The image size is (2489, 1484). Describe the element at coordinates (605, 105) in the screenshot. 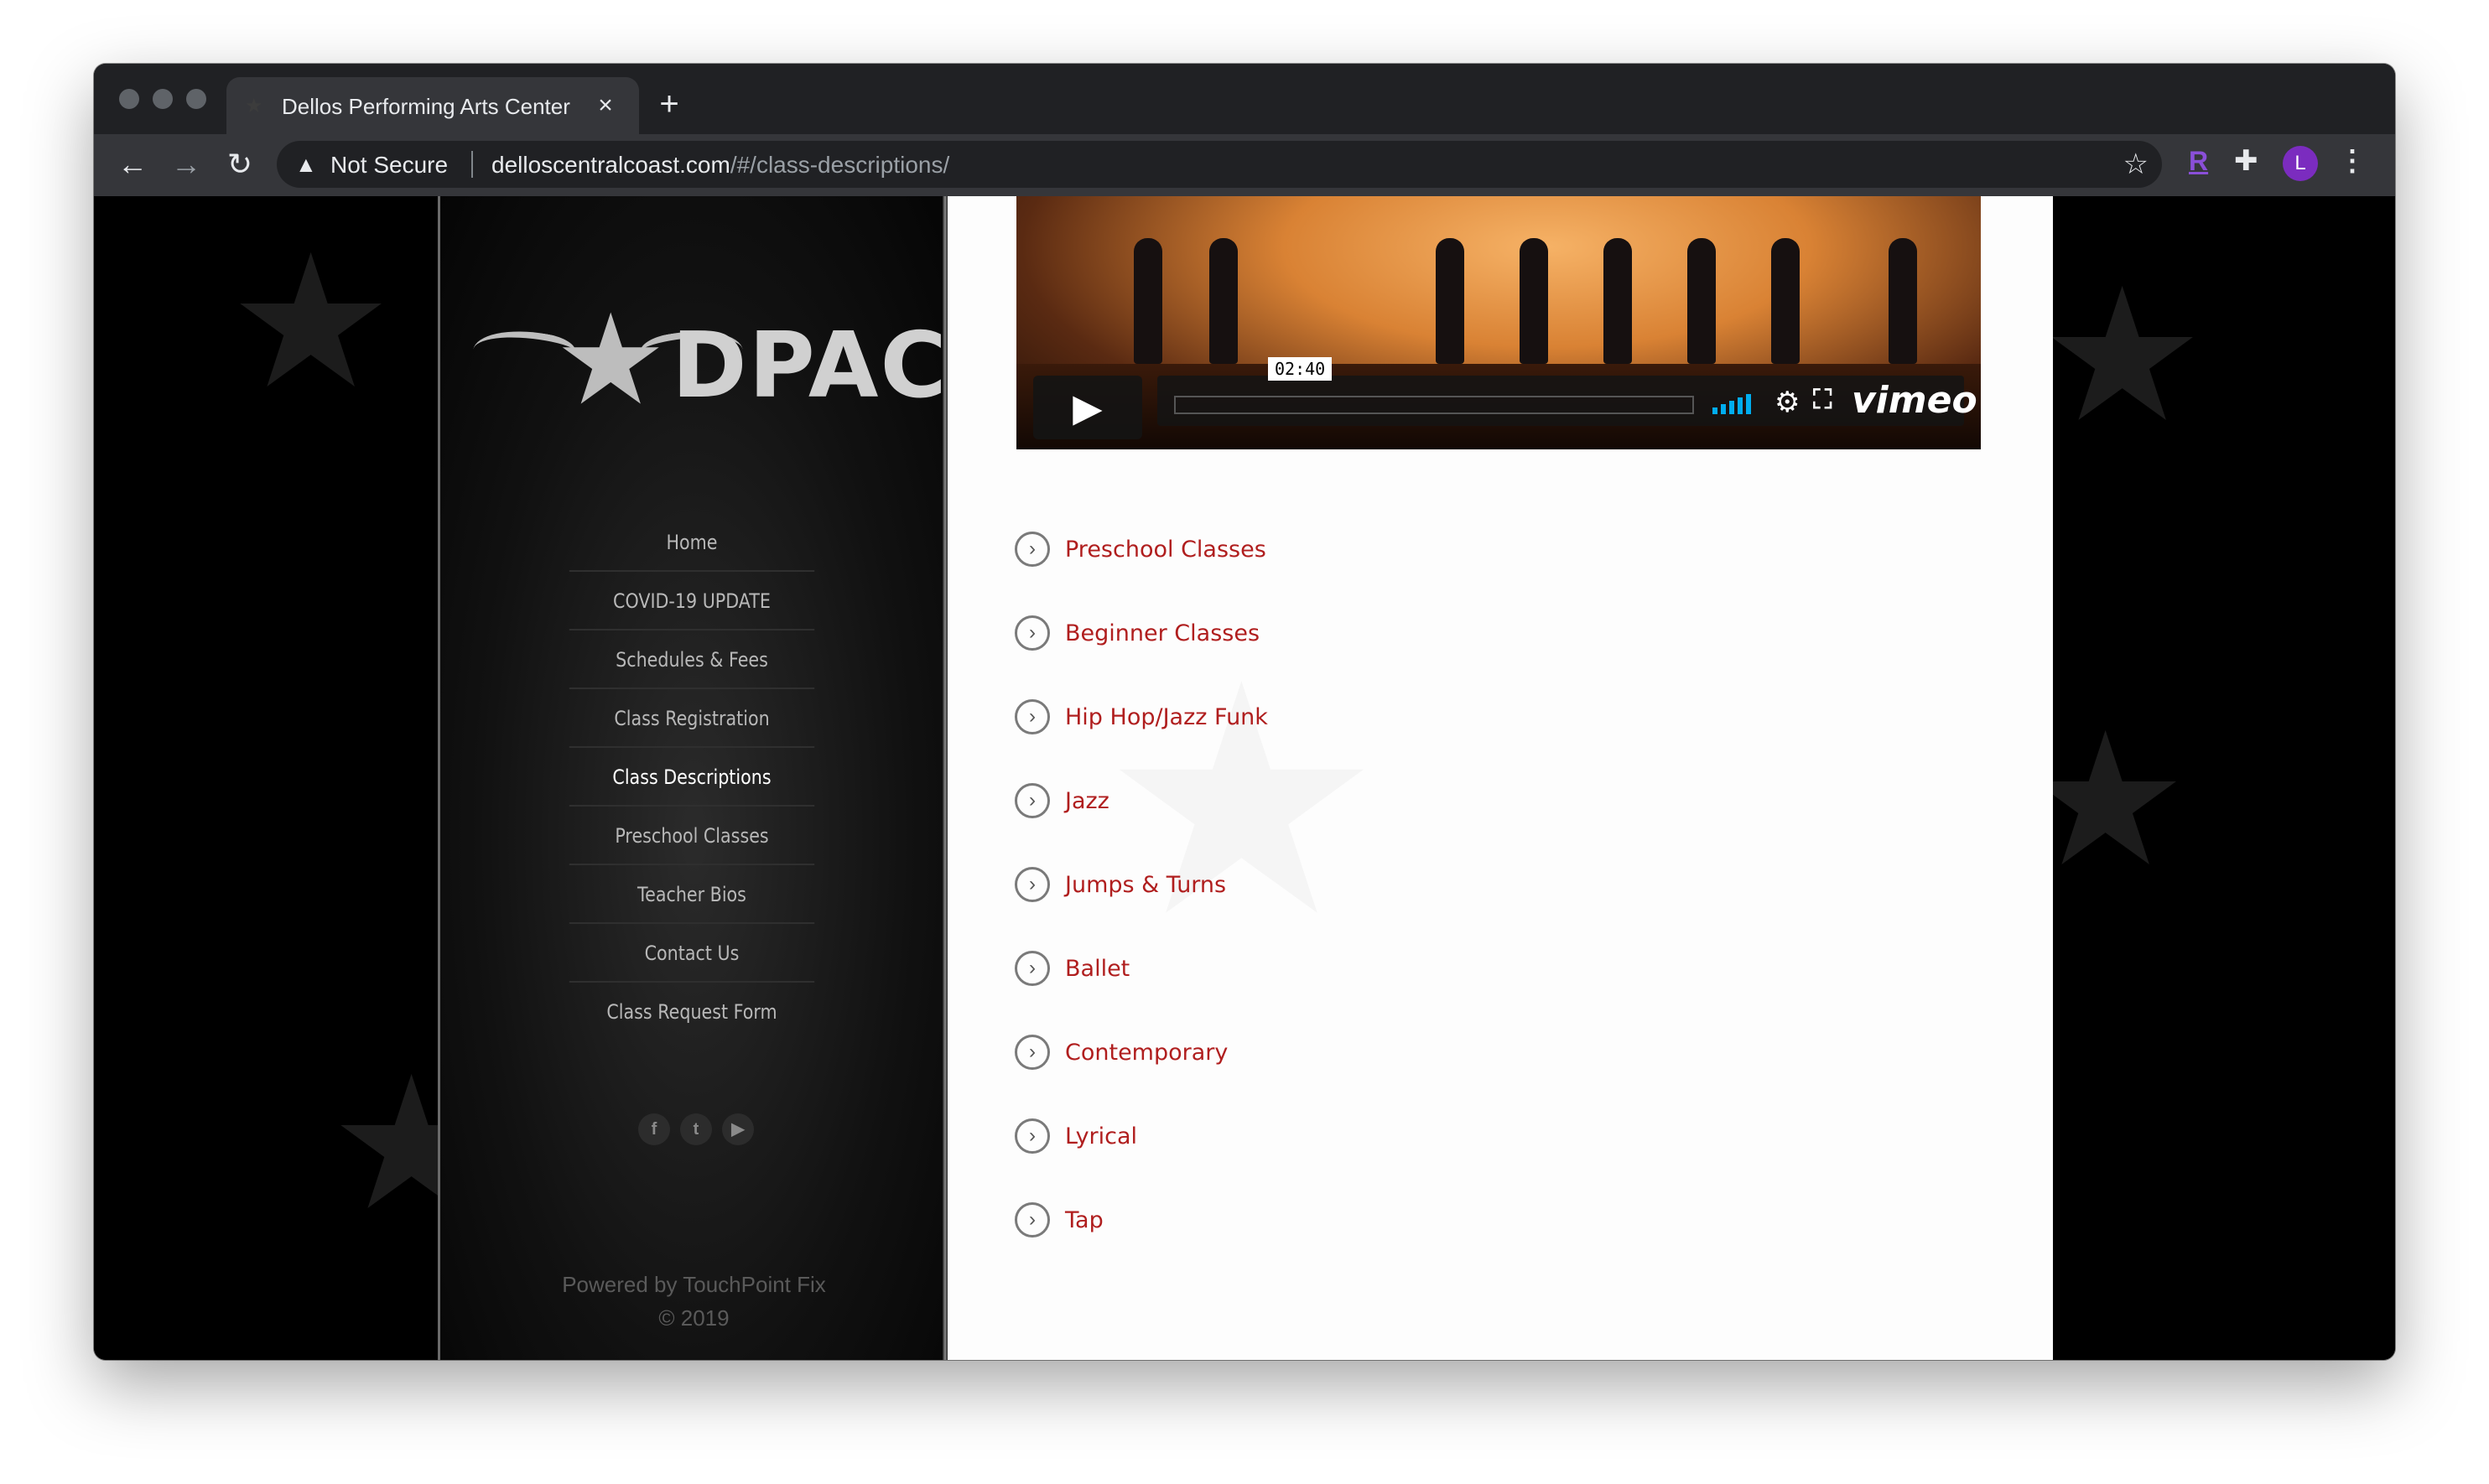

I see `tab-close-icon: ×` at that location.